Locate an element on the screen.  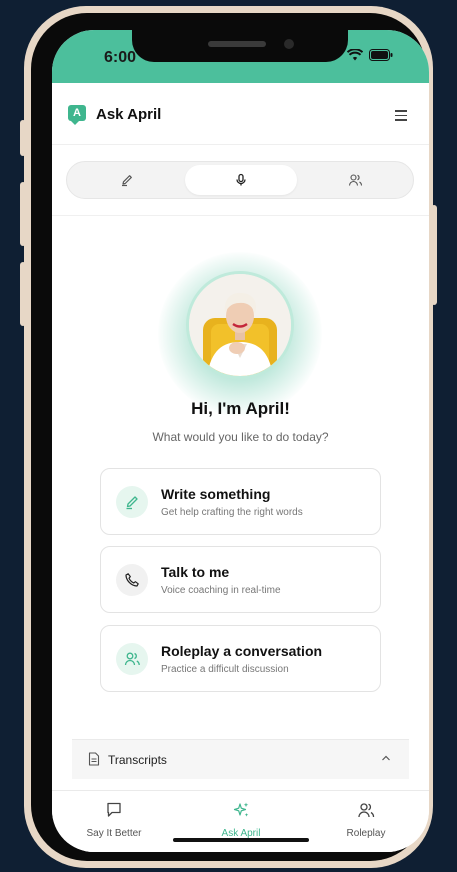
tab-say-it-better: Say It Better is located at coordinates (114, 820).